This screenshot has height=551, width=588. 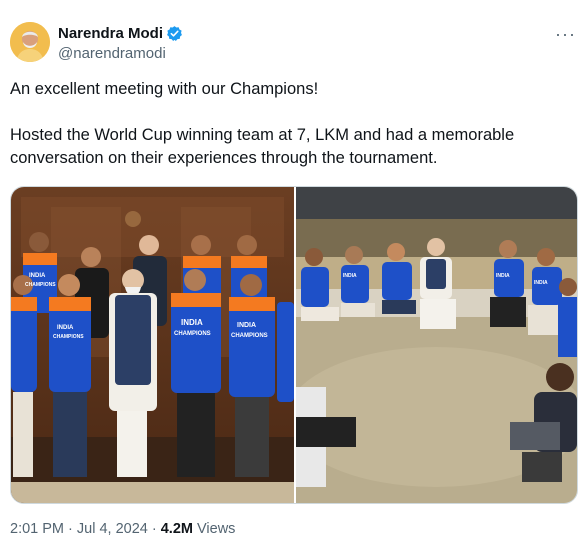 What do you see at coordinates (176, 529) in the screenshot?
I see `views-count: 4.2M` at bounding box center [176, 529].